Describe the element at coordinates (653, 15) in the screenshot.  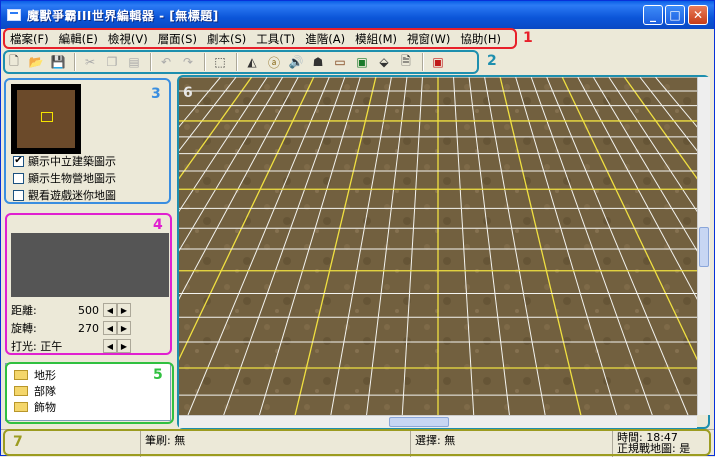
I see `minimize-button: _` at that location.